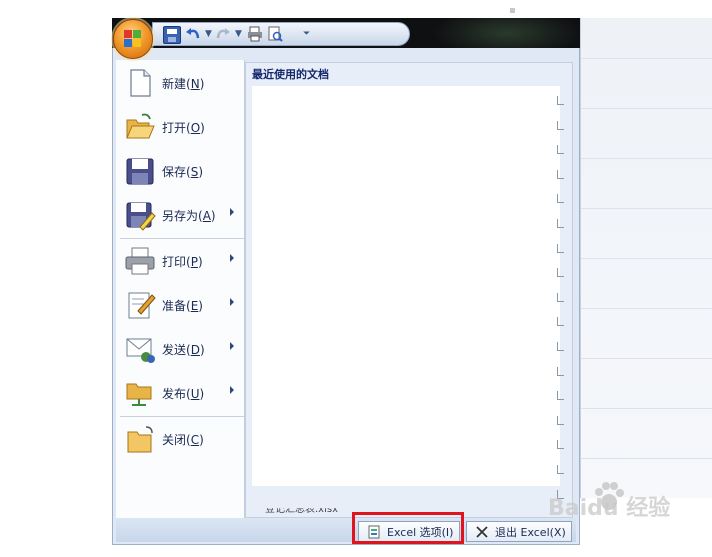 Image resolution: width=712 pixels, height=557 pixels. I want to click on menu-item-print-label: 打印(P), so click(182, 262).